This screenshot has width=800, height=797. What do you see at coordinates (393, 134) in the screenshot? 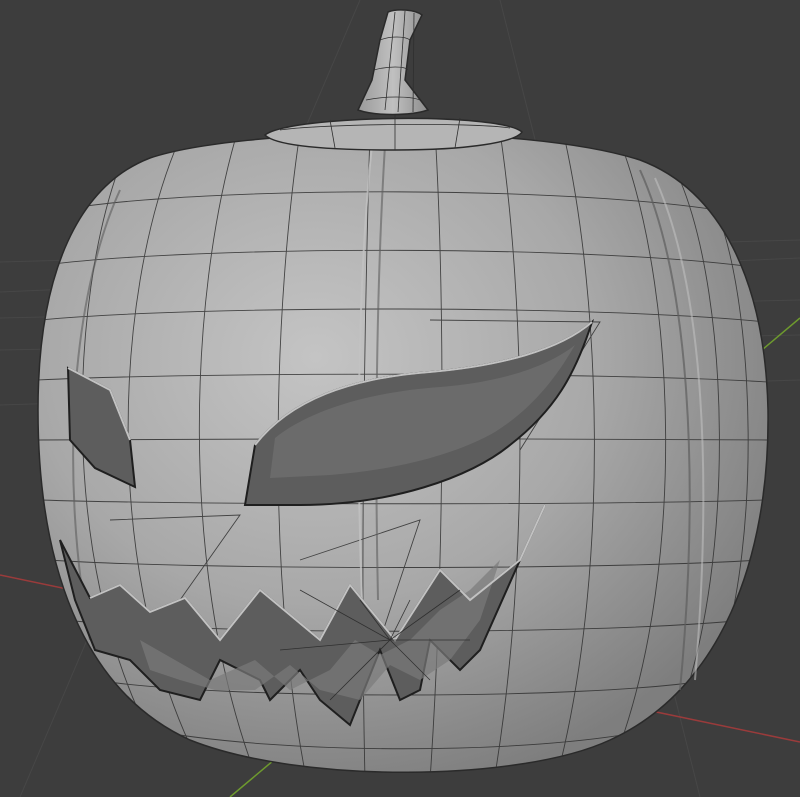
I see `pumpkin-top-cap` at bounding box center [393, 134].